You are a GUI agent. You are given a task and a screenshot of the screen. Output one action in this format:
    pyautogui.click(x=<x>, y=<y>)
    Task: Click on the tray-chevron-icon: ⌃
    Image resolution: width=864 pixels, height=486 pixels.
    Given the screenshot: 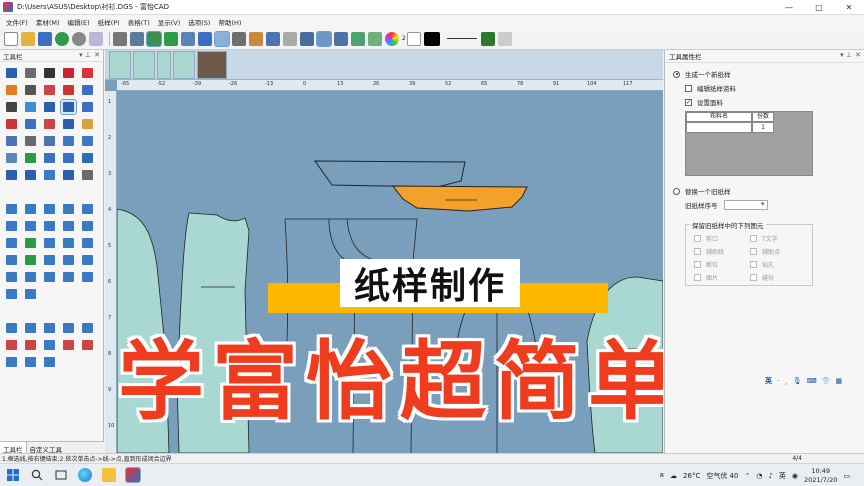 What is the action you would take?
    pyautogui.click(x=747, y=476)
    